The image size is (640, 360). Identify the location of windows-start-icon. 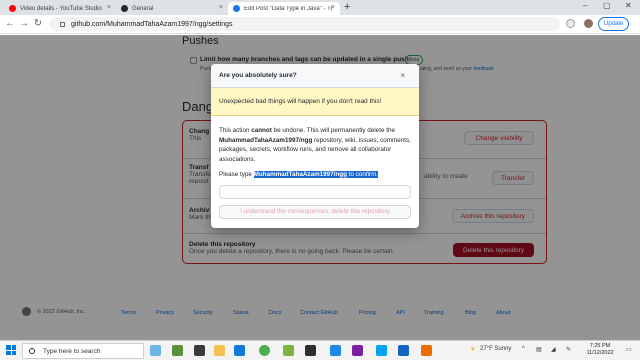
(11, 350).